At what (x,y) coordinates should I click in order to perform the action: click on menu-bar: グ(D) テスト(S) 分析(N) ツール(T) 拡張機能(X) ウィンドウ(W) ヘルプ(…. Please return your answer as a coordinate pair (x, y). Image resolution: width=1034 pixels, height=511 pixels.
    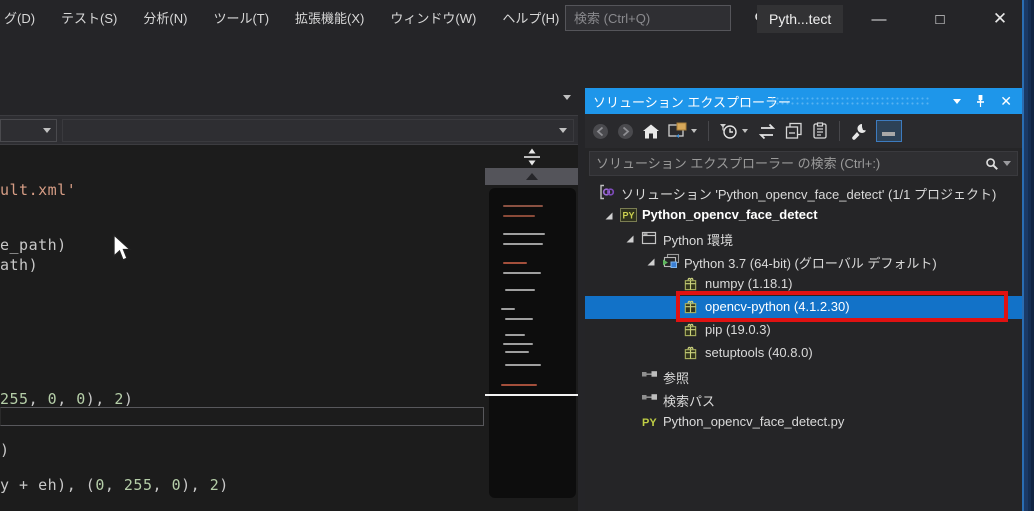
    Looking at the image, I should click on (286, 19).